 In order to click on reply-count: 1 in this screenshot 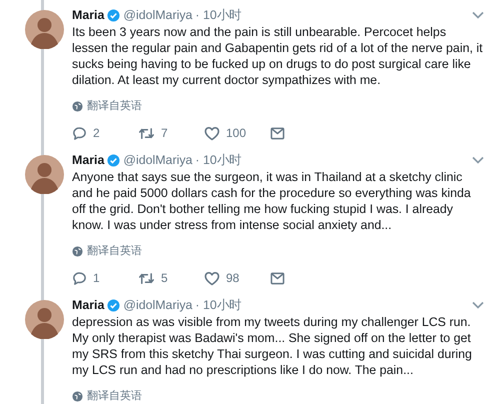, I will do `click(96, 278)`.